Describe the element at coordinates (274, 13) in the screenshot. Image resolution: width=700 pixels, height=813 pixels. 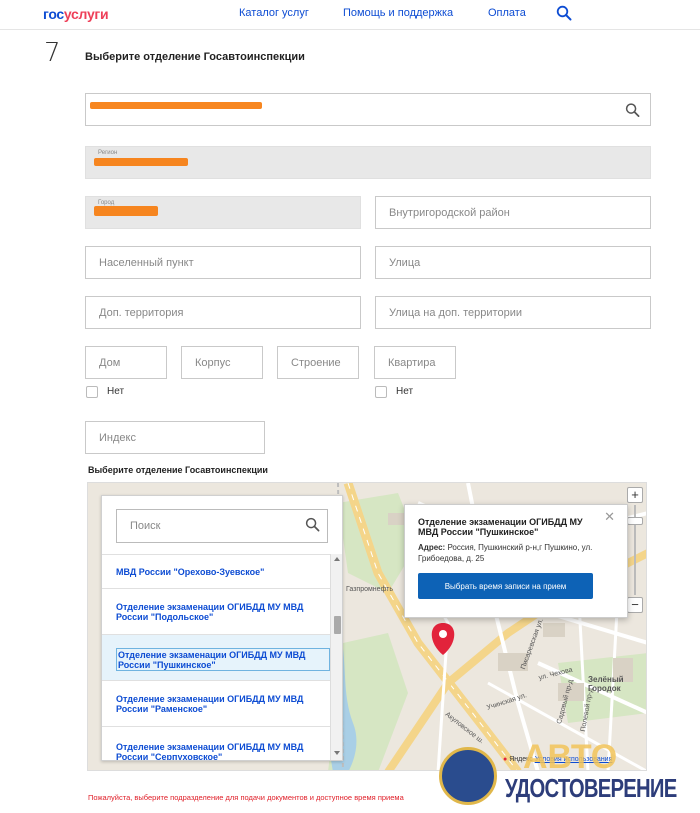
I see `nav-catalog-link: Каталог услуг` at that location.